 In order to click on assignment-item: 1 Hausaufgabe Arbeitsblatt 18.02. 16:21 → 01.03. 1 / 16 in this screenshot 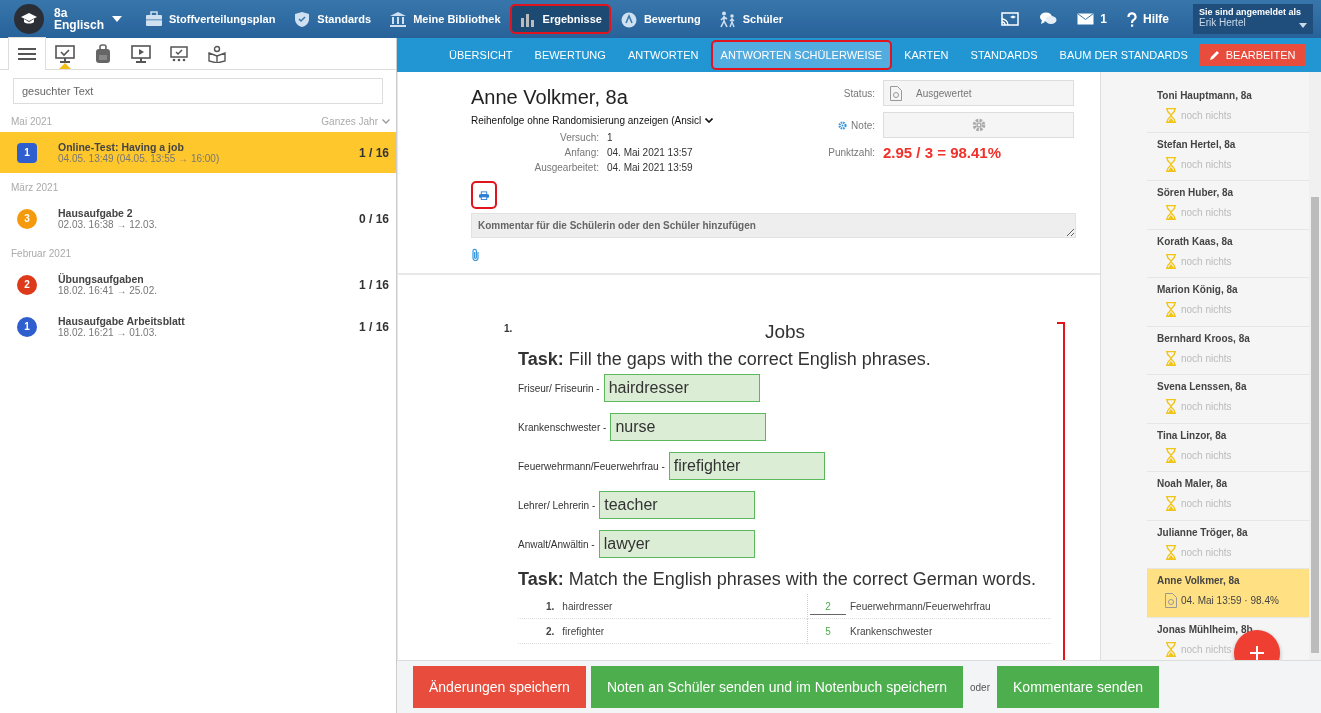, I will do `click(198, 326)`.